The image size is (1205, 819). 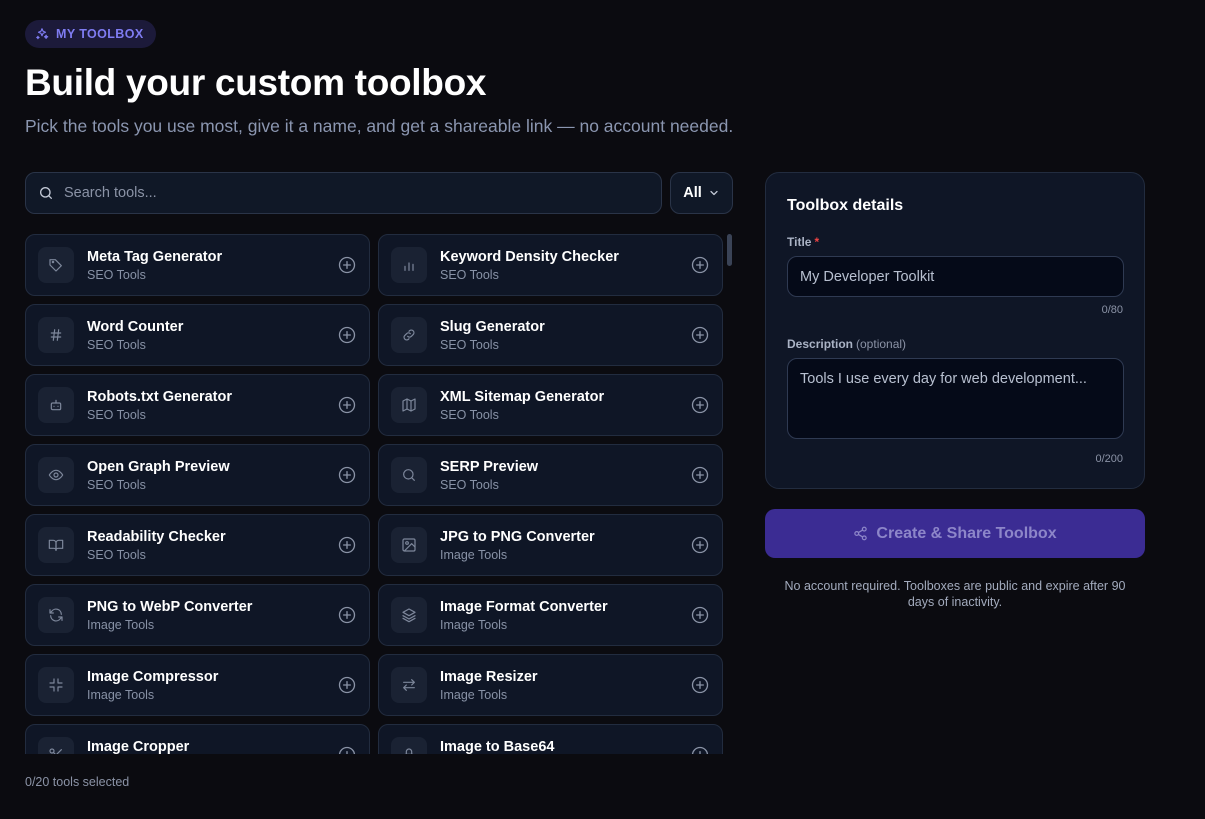 What do you see at coordinates (1109, 459) in the screenshot?
I see `description-char-counter: 0/200` at bounding box center [1109, 459].